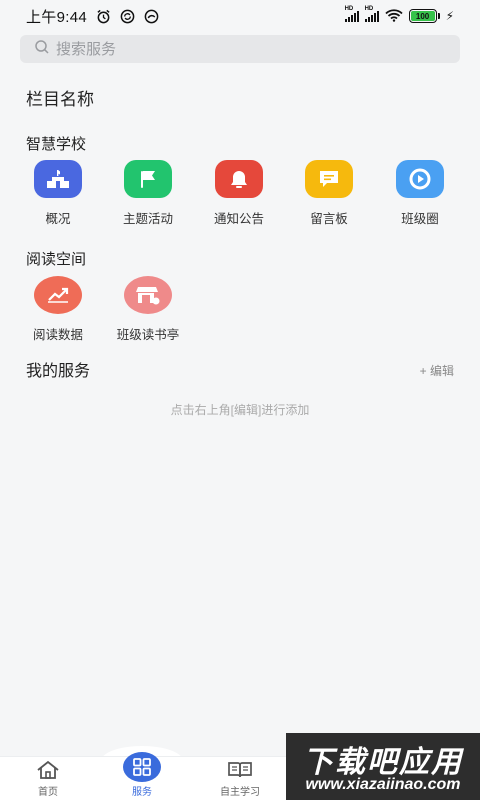 The image size is (480, 800). I want to click on nav-item-home: 首页, so click(48, 778).